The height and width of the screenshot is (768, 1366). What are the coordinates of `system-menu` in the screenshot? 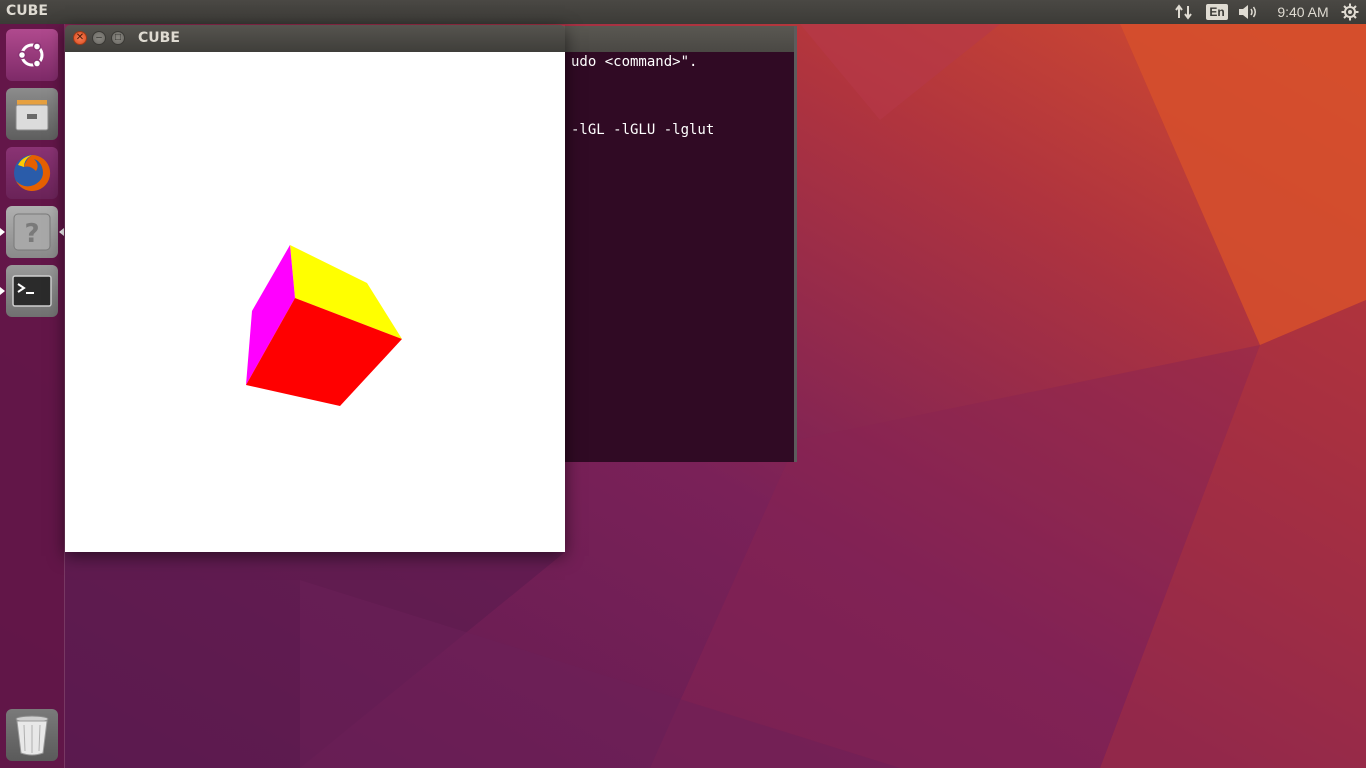 It's located at (1350, 12).